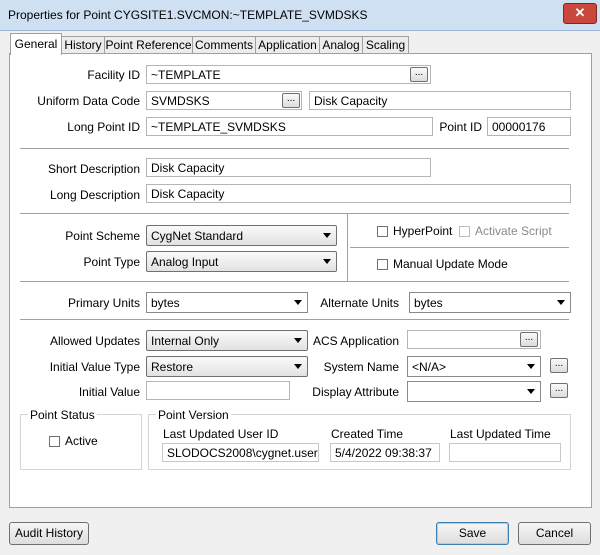 This screenshot has height=555, width=600. I want to click on active-label: Active, so click(81, 441).